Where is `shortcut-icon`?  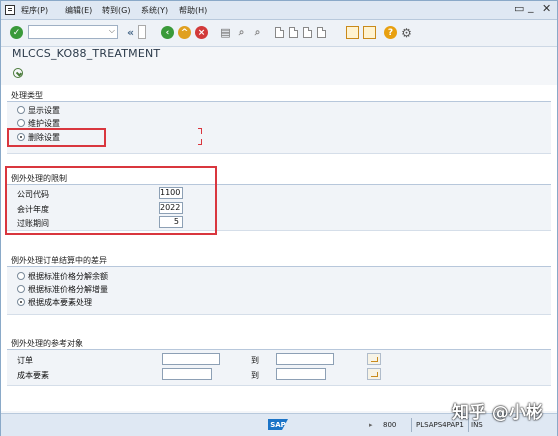 shortcut-icon is located at coordinates (369, 32).